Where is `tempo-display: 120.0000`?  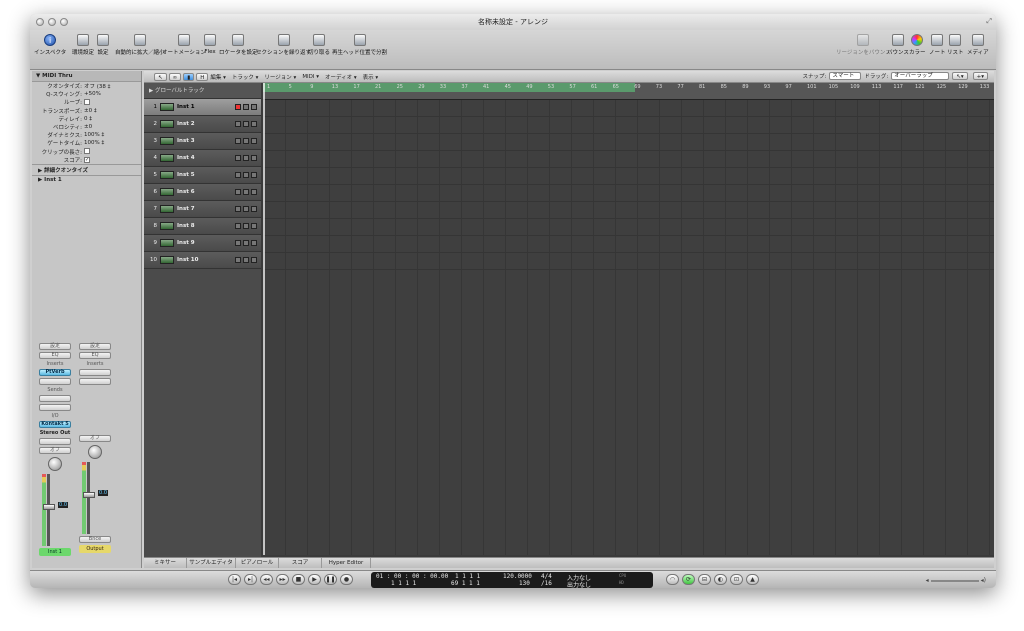
tempo-display: 120.0000 is located at coordinates (517, 576).